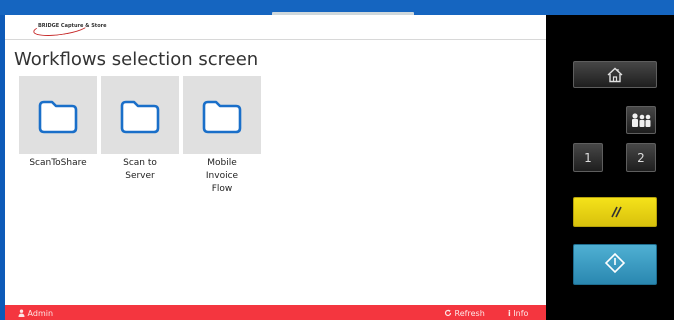 The width and height of the screenshot is (674, 320). What do you see at coordinates (641, 157) in the screenshot?
I see `key-2: 2` at bounding box center [641, 157].